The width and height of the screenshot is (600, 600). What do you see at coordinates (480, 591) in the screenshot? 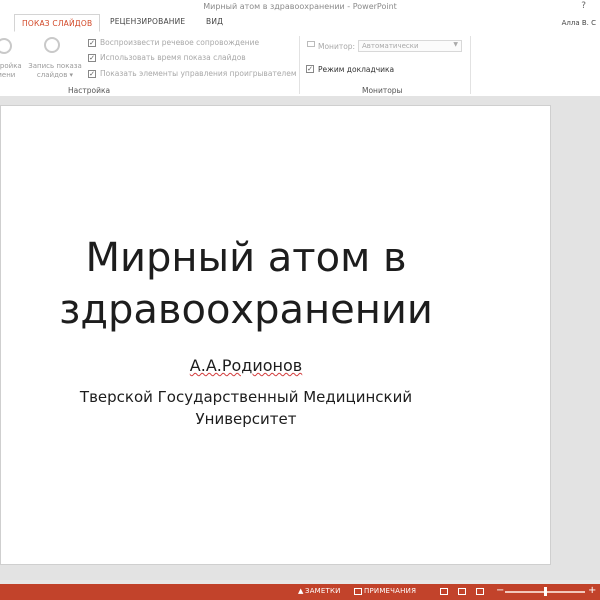
I see `reading-view-icon` at bounding box center [480, 591].